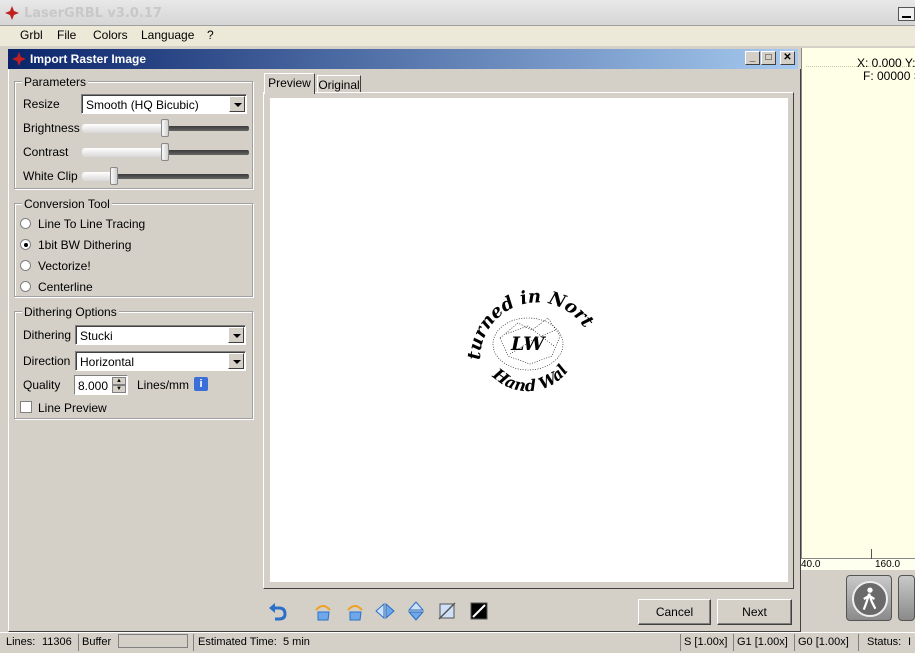 The image size is (915, 653). Describe the element at coordinates (167, 35) in the screenshot. I see `menu-language: Language` at that location.